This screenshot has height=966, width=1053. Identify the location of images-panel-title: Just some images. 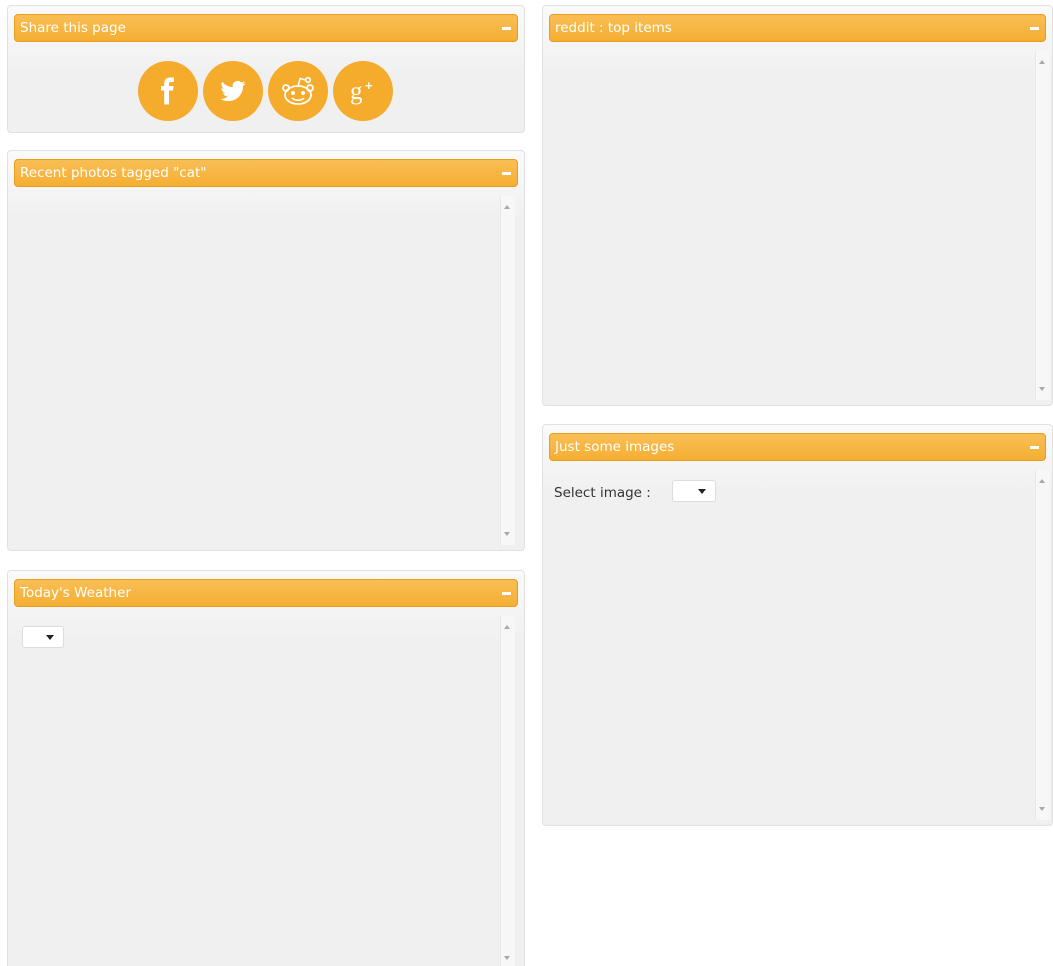
(615, 447).